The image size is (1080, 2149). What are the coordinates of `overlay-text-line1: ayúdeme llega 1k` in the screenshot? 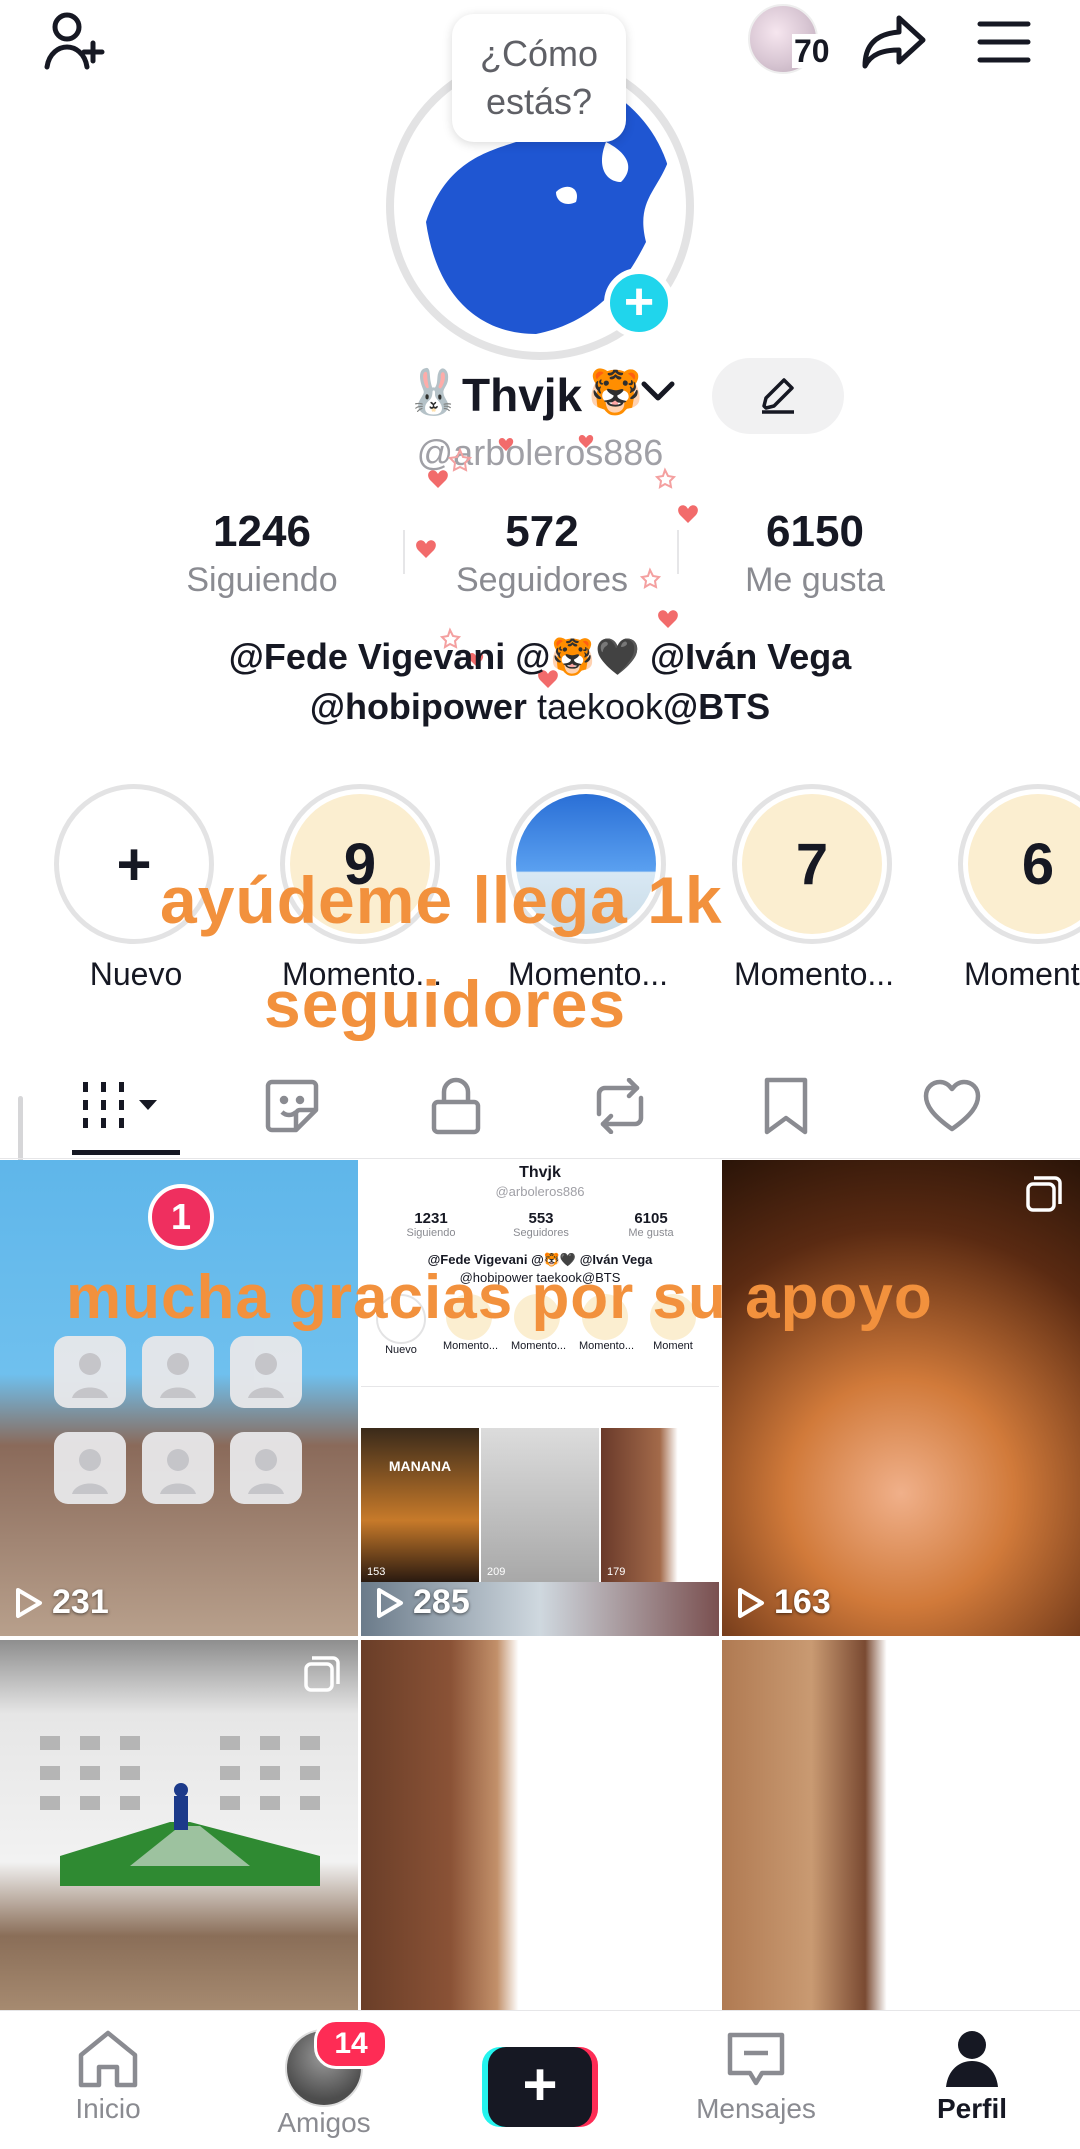 It's located at (441, 900).